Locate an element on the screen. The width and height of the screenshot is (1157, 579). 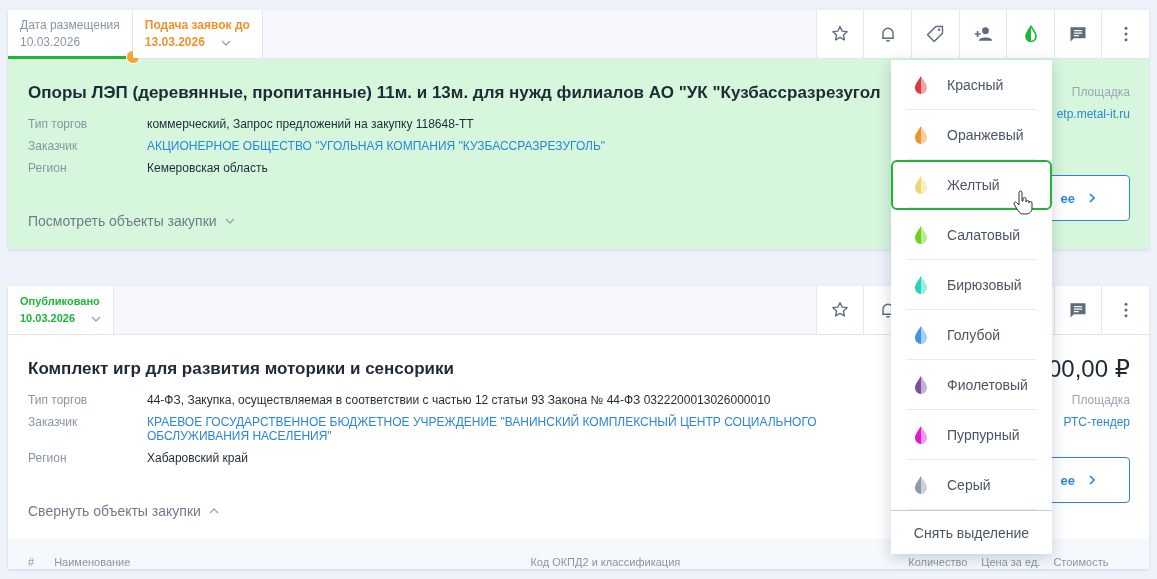
date-label: Опубликовано is located at coordinates (60, 301).